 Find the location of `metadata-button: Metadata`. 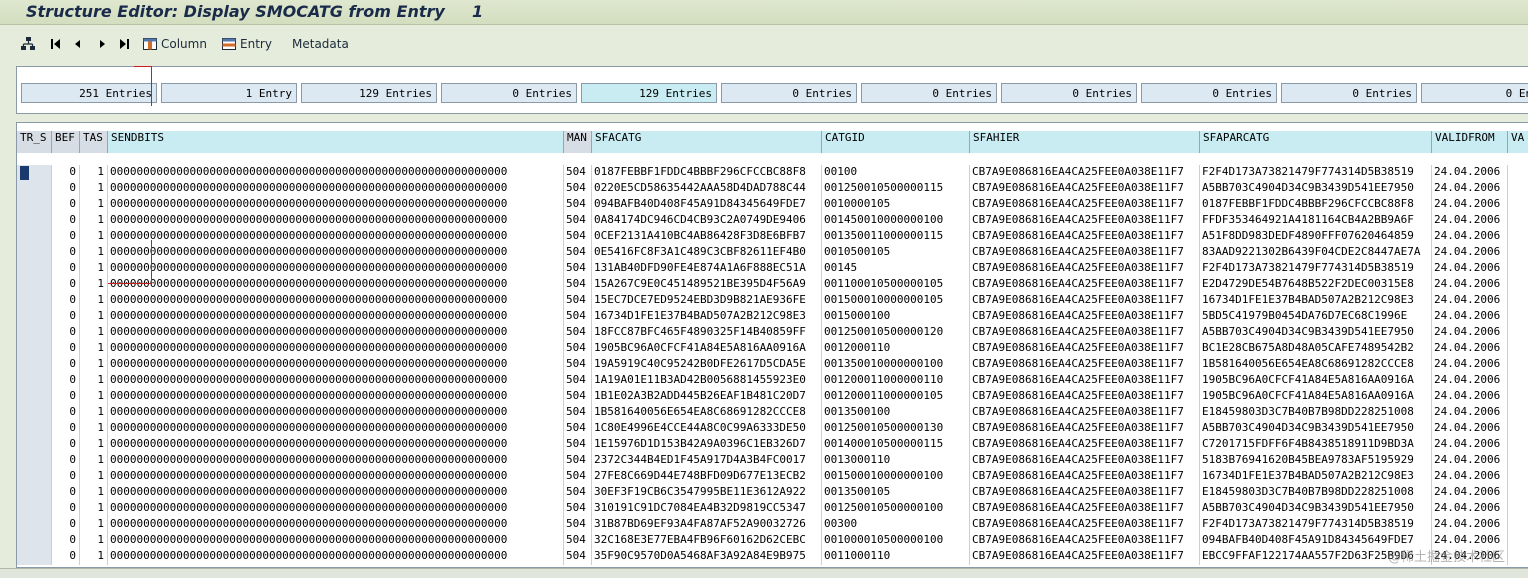

metadata-button: Metadata is located at coordinates (320, 44).